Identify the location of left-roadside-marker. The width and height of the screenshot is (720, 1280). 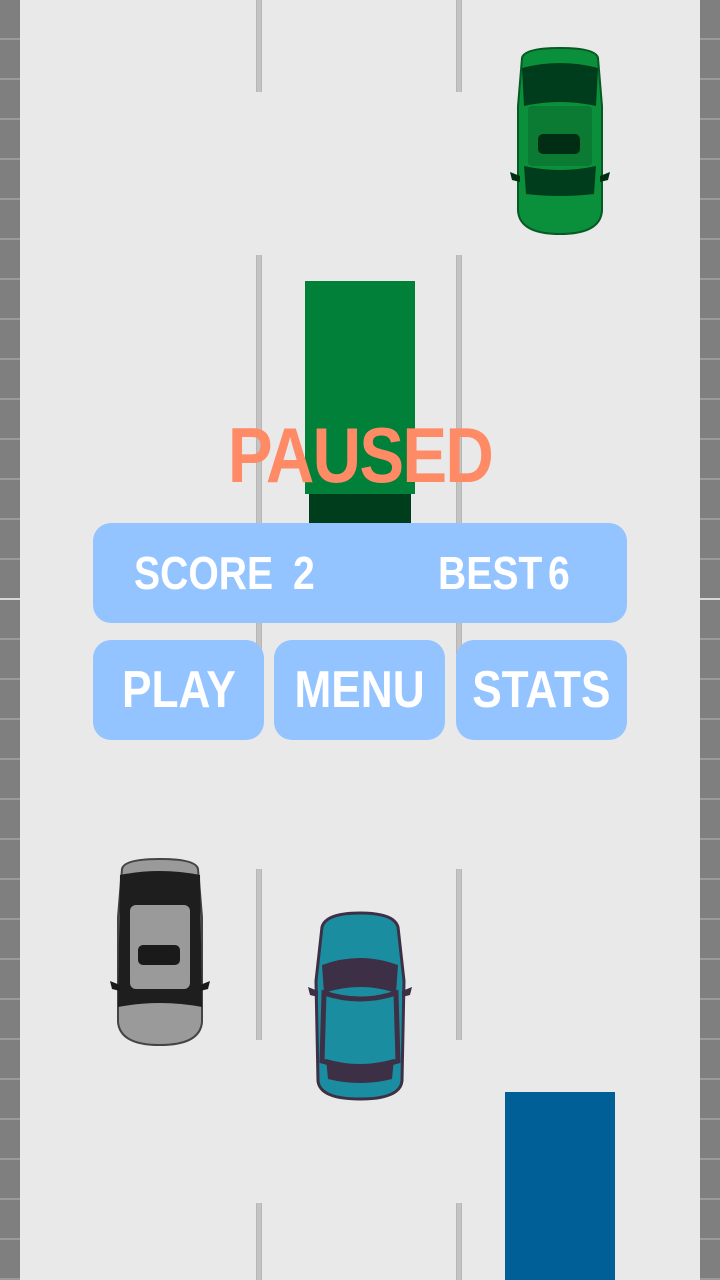
(10, 599).